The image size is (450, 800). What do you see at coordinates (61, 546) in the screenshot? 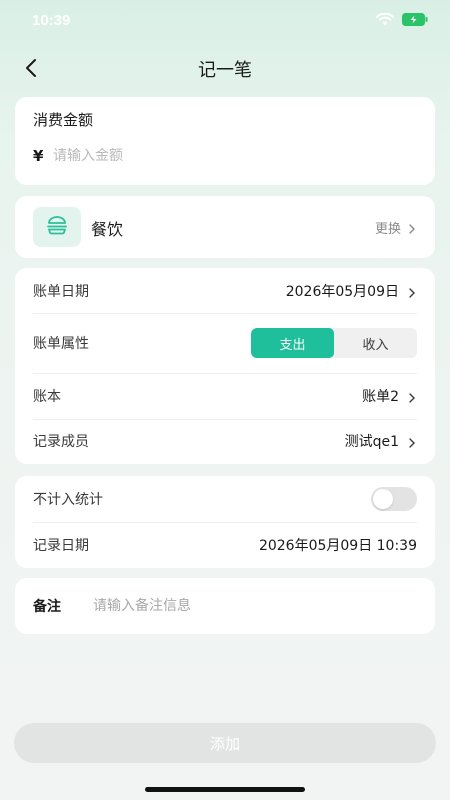
I see `record-date-label: 记录日期` at bounding box center [61, 546].